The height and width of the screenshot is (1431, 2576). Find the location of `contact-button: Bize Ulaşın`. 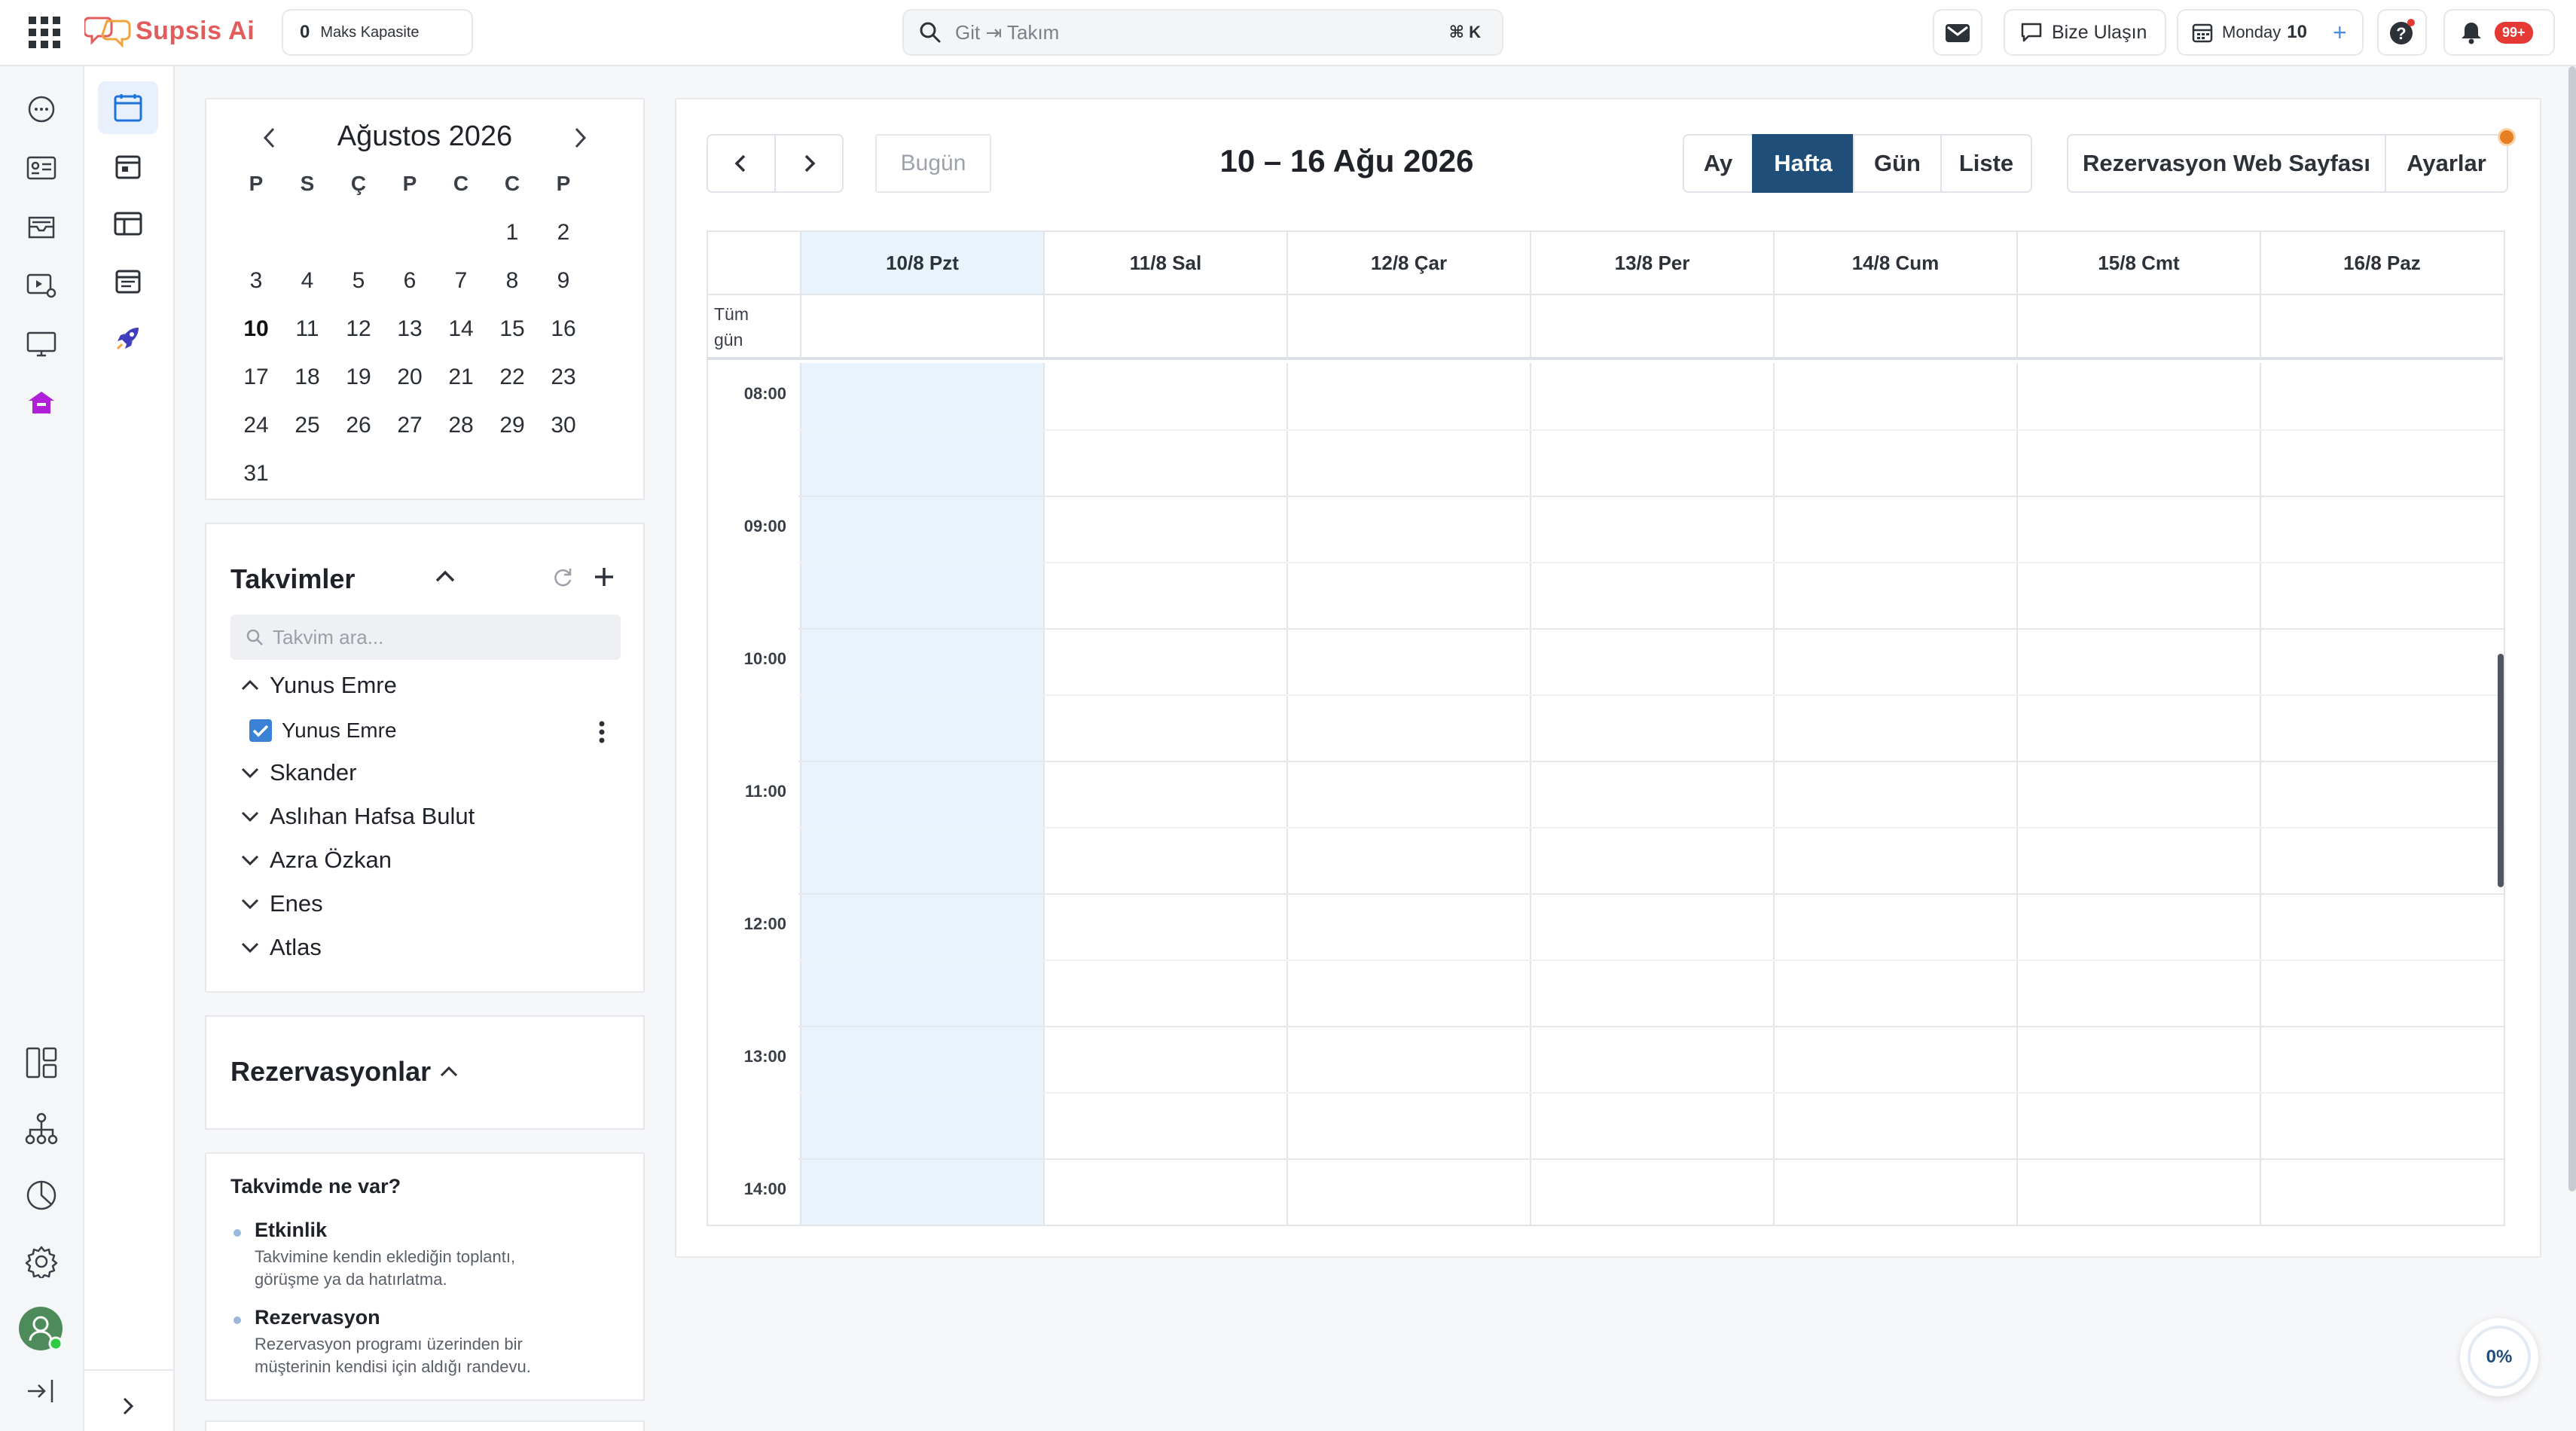

contact-button: Bize Ulaşın is located at coordinates (2085, 32).